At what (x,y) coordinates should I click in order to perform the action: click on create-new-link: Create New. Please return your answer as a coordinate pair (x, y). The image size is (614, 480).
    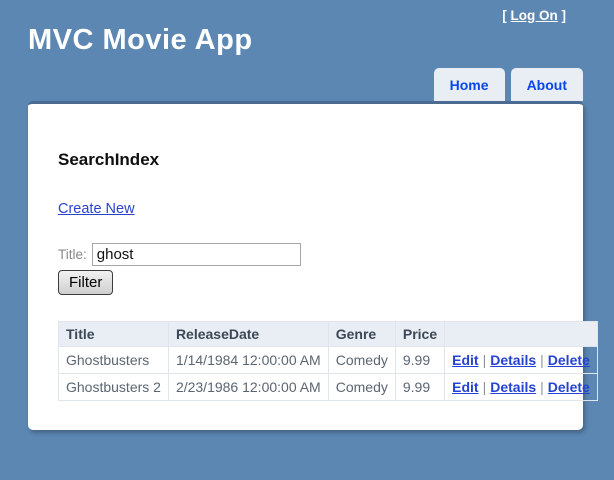
    Looking at the image, I should click on (96, 209).